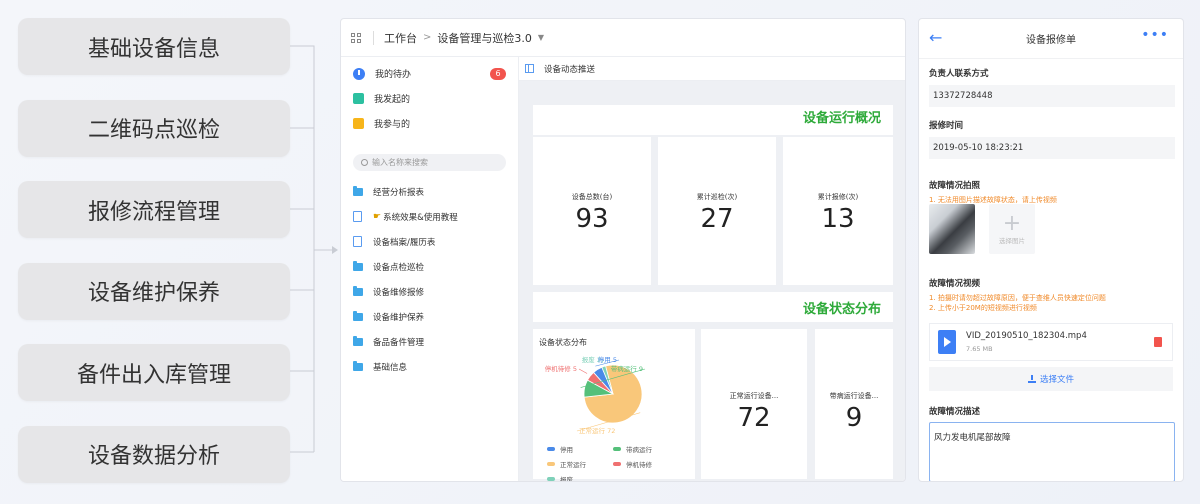 This screenshot has height=504, width=1200. I want to click on feature-repair-flow: 报修流程管理, so click(154, 210).